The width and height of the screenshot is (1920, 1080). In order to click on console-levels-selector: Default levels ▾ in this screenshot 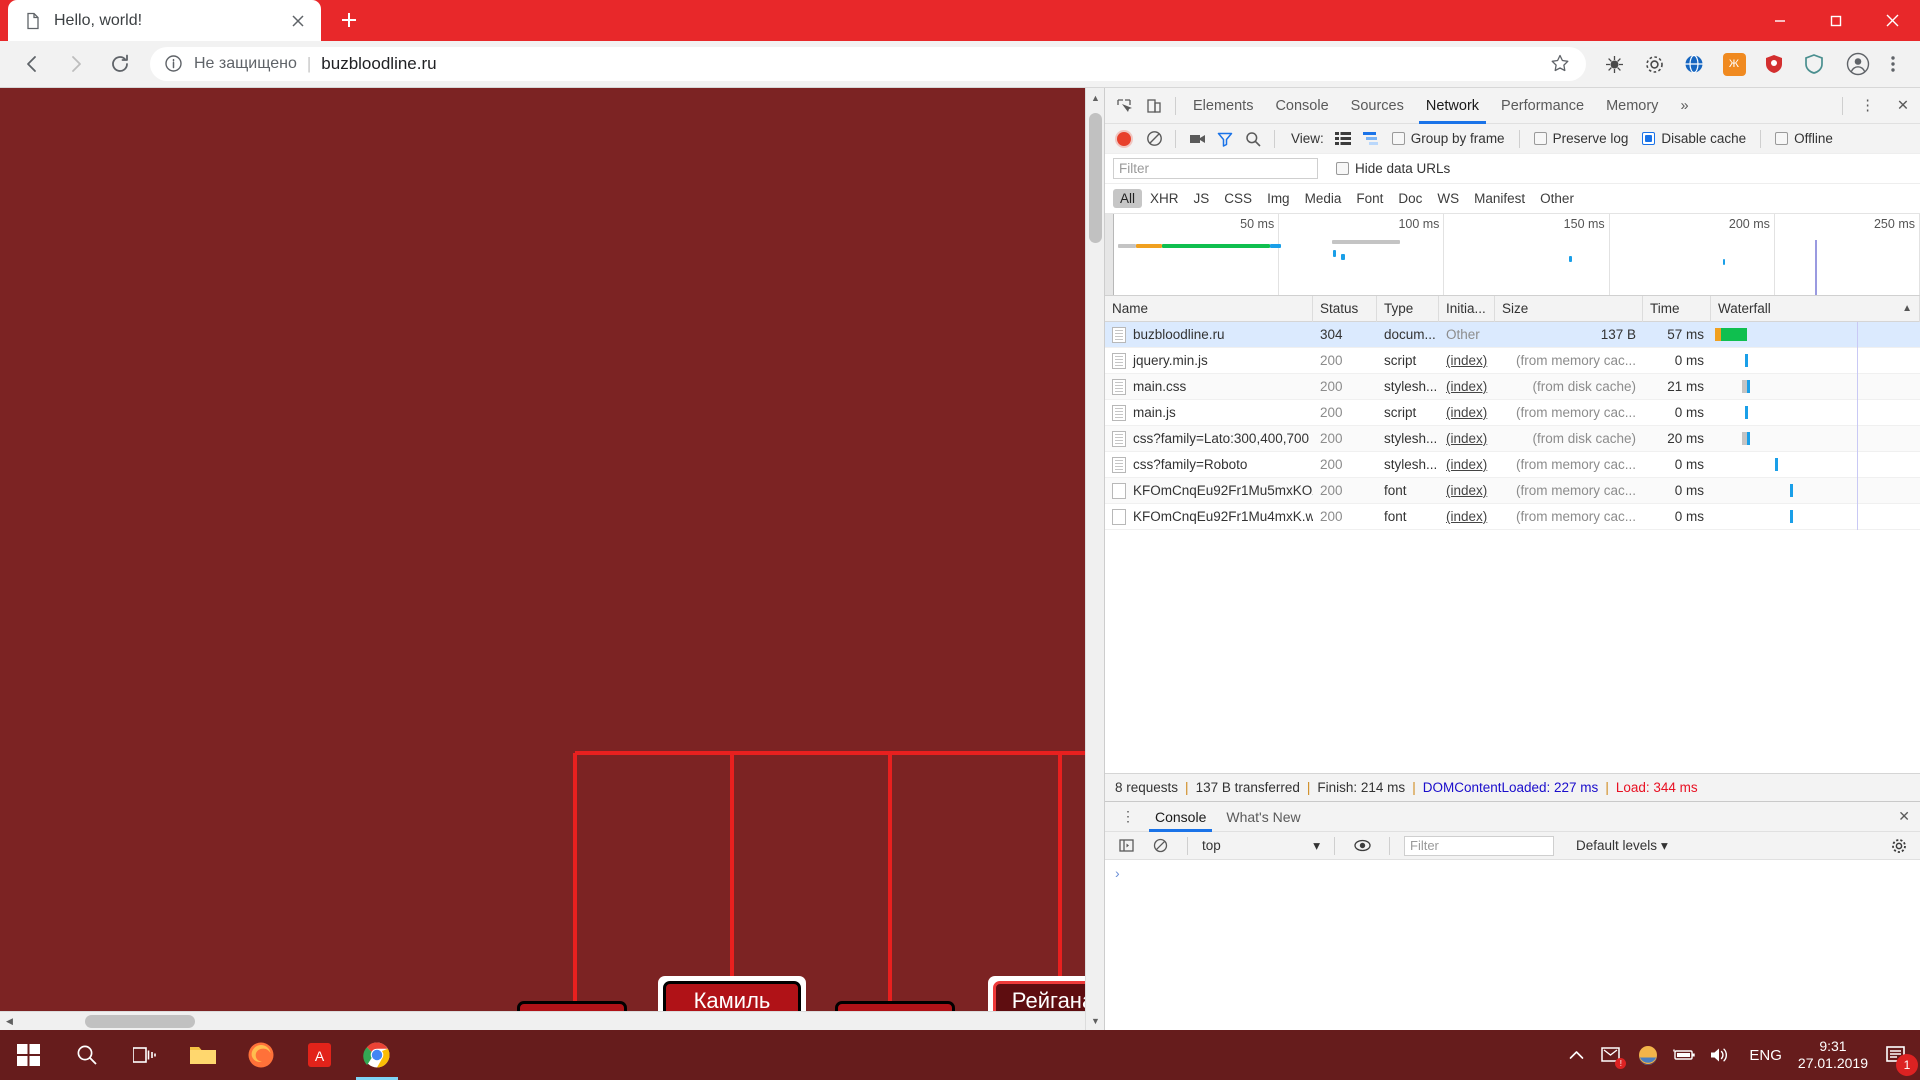, I will do `click(1622, 846)`.